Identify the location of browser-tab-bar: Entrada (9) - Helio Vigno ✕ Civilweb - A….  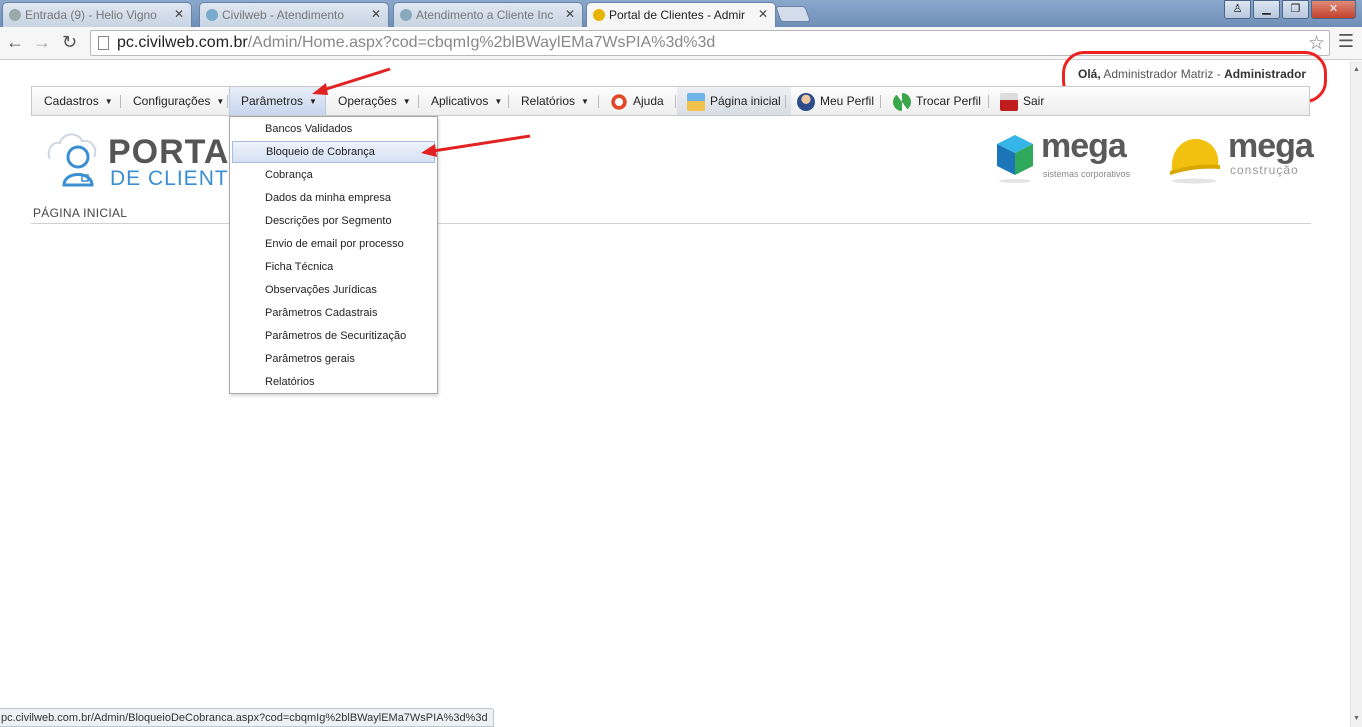
(681, 13).